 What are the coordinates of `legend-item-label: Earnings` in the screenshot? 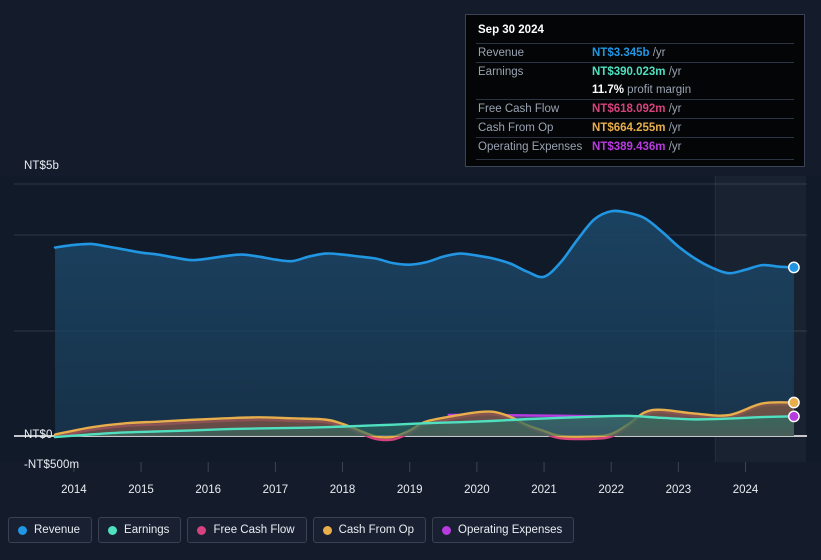 It's located at (147, 530).